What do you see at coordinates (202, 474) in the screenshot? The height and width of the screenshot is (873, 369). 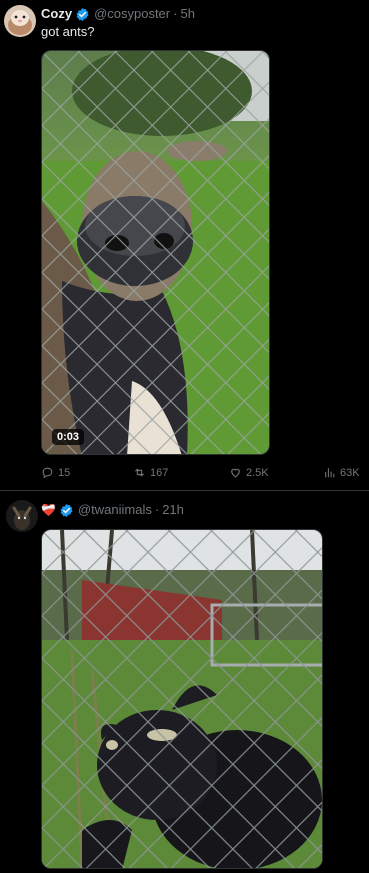 I see `tweet-actions: 15 167 2.5K 63K` at bounding box center [202, 474].